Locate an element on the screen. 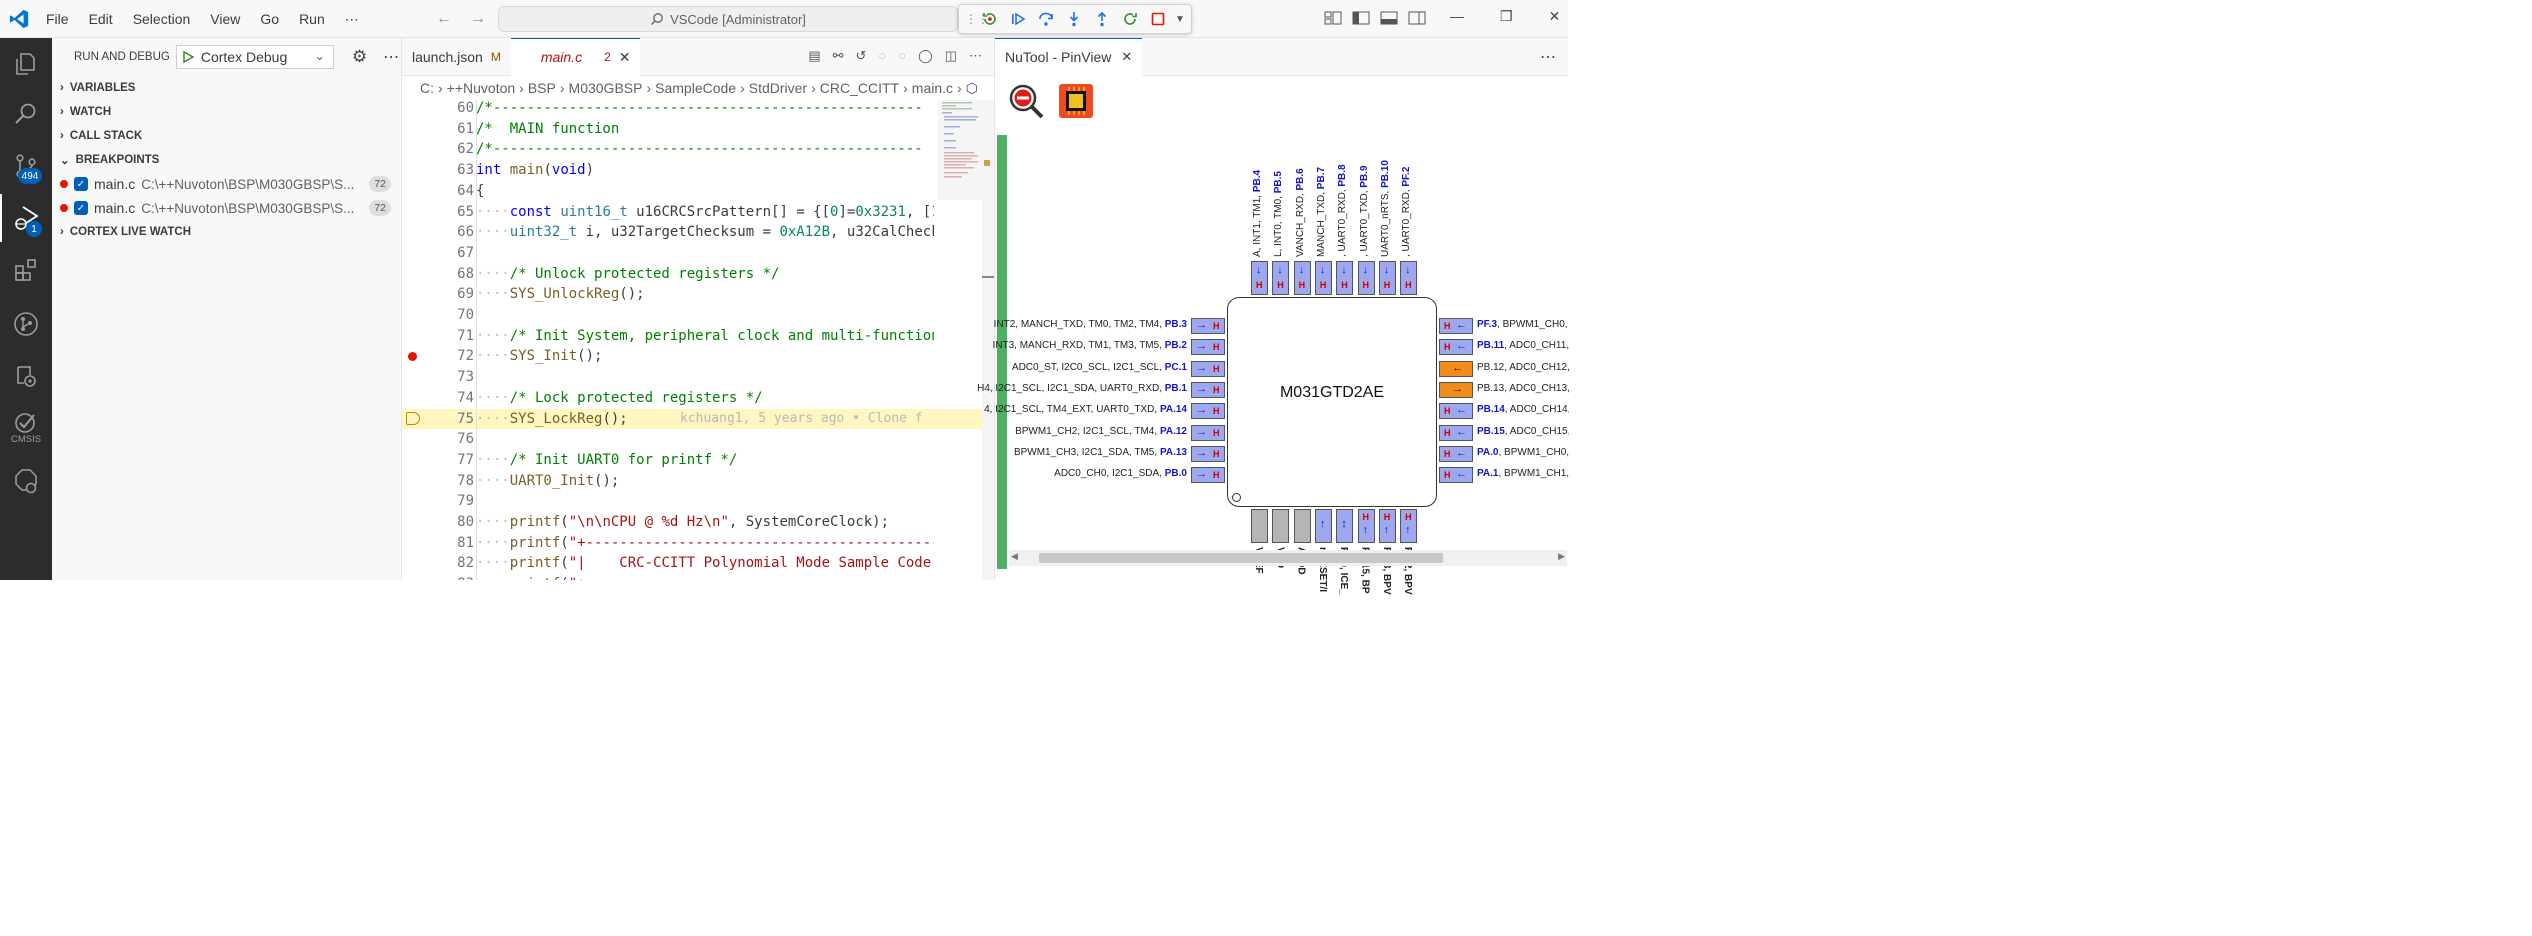 Image resolution: width=2532 pixels, height=936 pixels. tab-nutool-pinview: NuTool - PinView ✕ is located at coordinates (1069, 56).